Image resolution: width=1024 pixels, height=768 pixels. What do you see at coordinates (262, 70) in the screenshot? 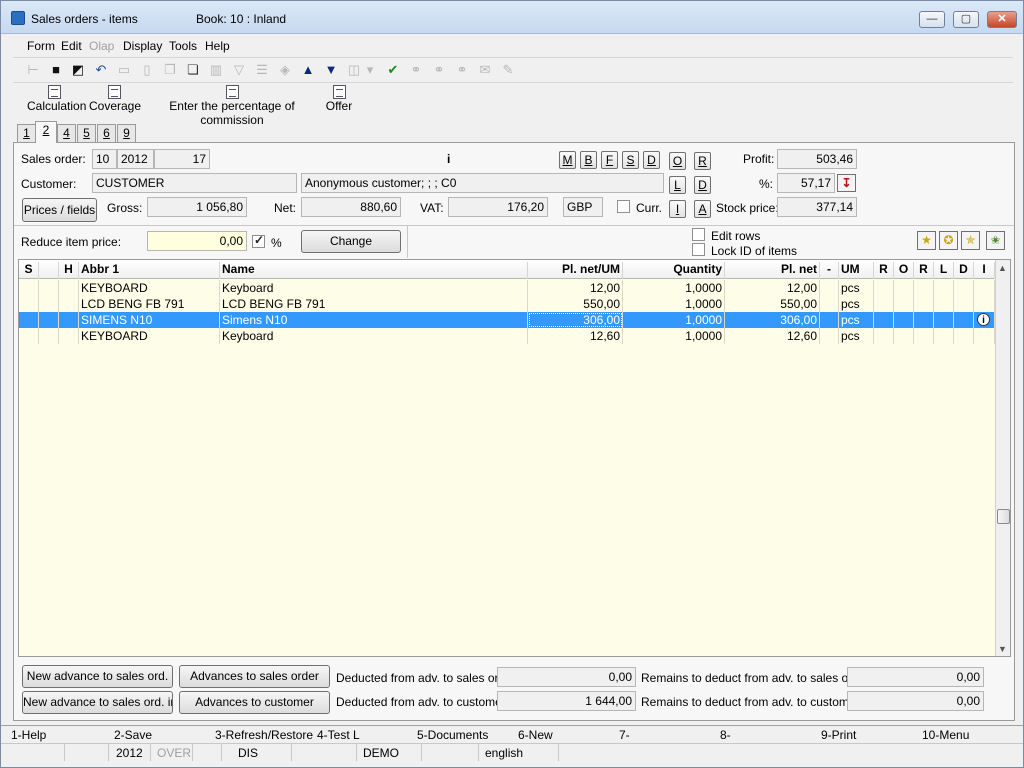
I see `filter-list-icon: ☰` at bounding box center [262, 70].